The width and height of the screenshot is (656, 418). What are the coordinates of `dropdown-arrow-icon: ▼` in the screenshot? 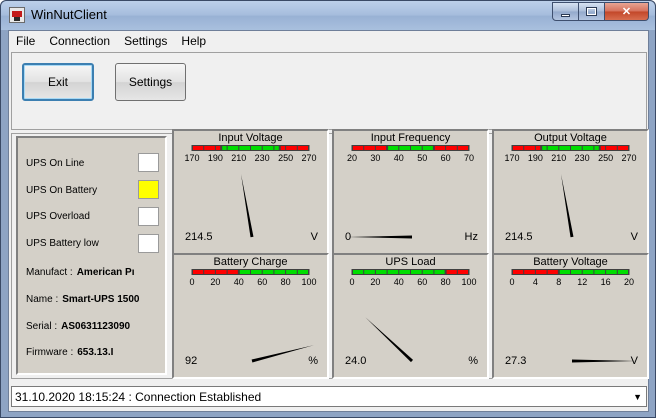 It's located at (637, 397).